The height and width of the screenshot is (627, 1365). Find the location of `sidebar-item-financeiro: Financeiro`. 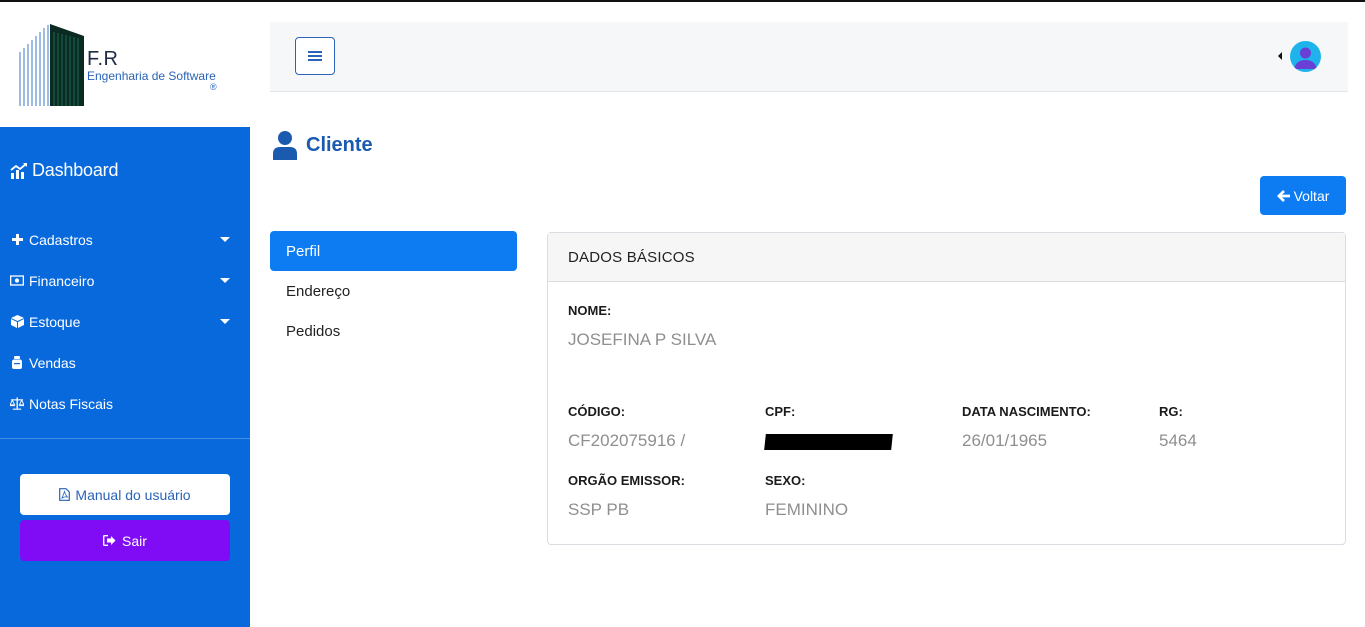

sidebar-item-financeiro: Financeiro is located at coordinates (125, 280).